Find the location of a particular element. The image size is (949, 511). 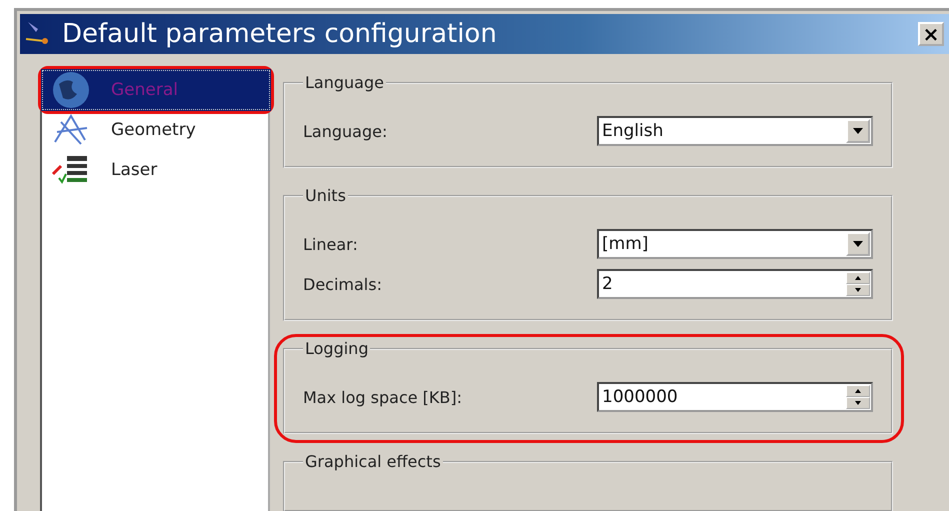

category-item: Laser is located at coordinates (156, 170).